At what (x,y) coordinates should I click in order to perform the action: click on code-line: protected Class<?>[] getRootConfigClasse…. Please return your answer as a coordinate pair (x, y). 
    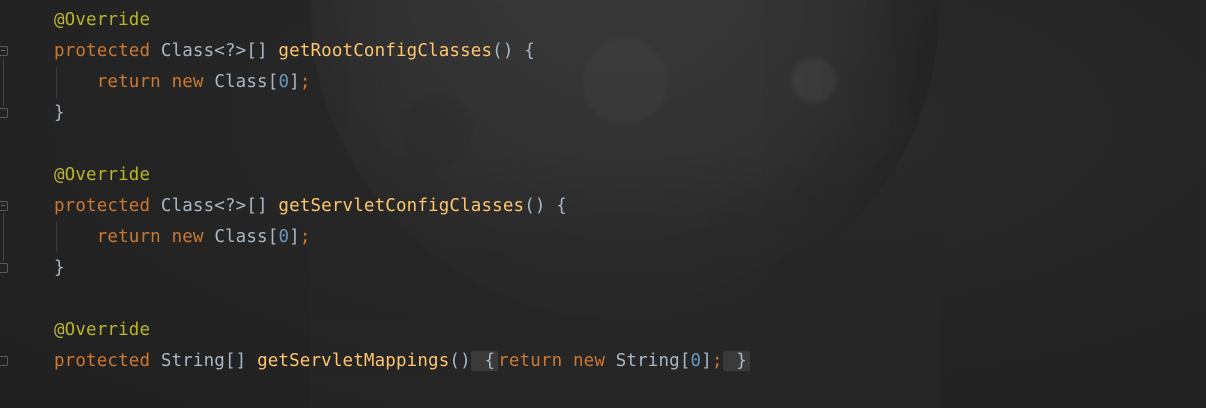
    Looking at the image, I should click on (294, 51).